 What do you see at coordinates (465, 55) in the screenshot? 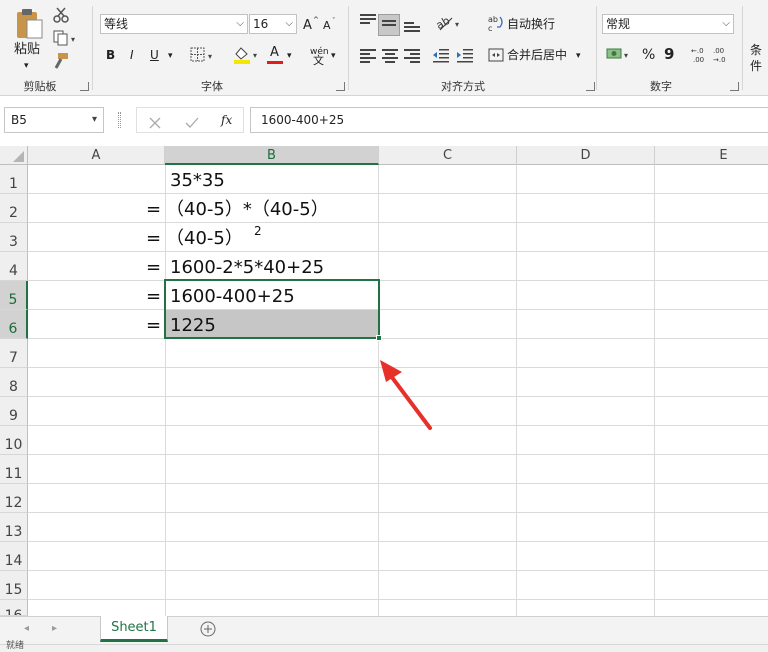
I see `increase-indent-icon` at bounding box center [465, 55].